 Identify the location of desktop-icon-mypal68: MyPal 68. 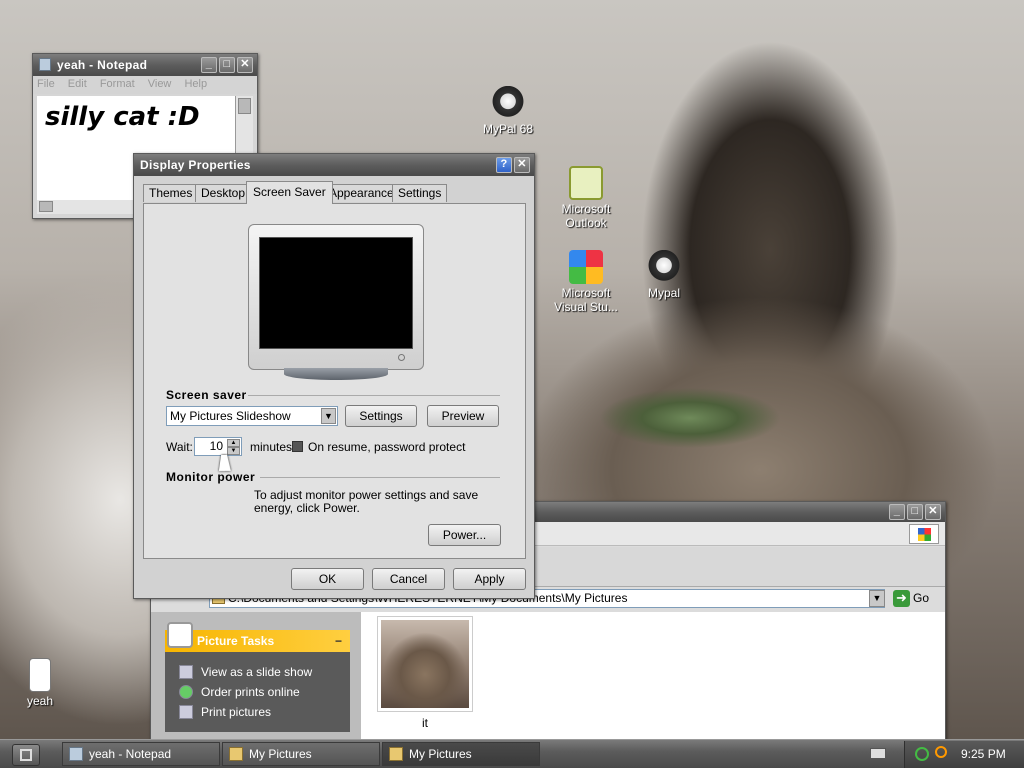
(508, 111).